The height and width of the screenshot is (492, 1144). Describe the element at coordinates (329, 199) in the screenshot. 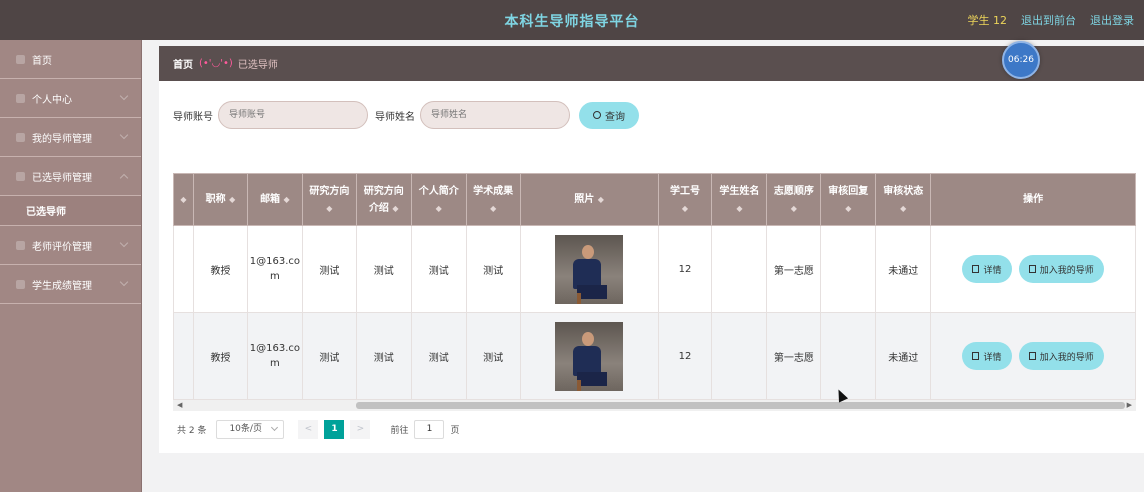

I see `table-header-cell: 研究方向 ◆` at that location.